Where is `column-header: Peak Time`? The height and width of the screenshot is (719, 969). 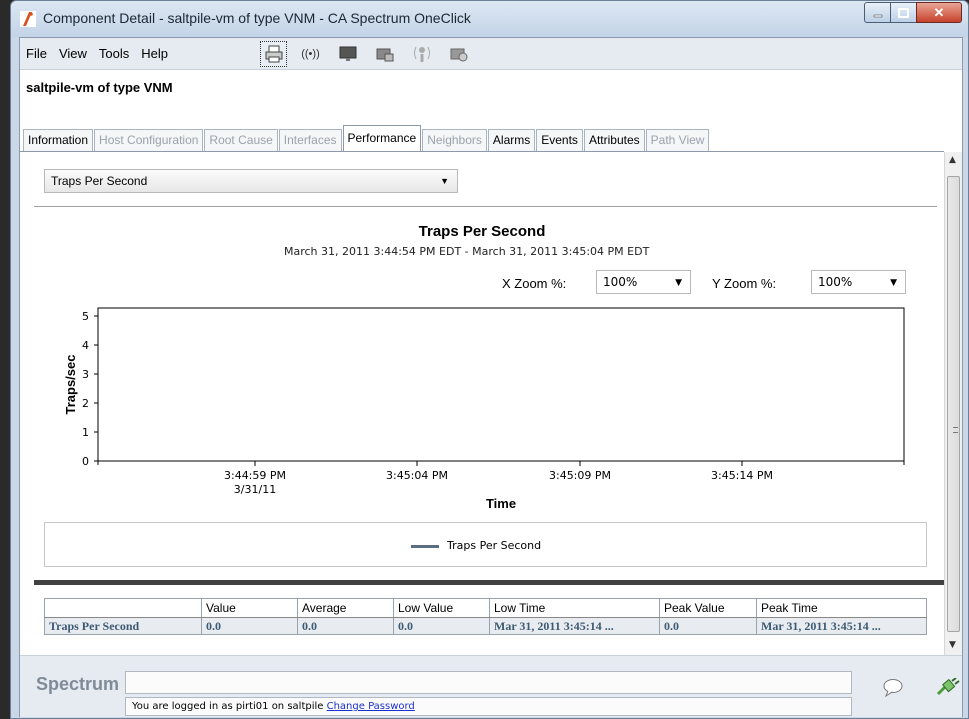
column-header: Peak Time is located at coordinates (841, 608).